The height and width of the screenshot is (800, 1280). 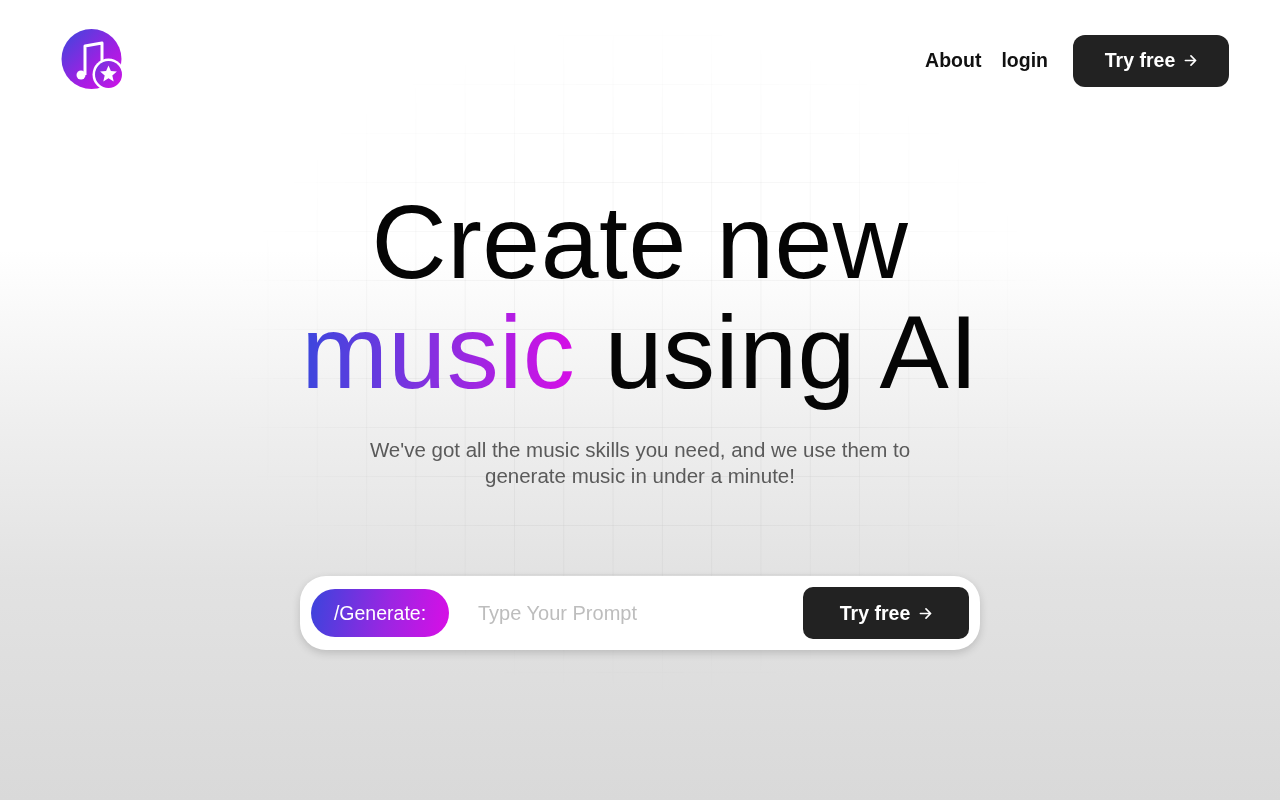 I want to click on nav-link: login, so click(x=1024, y=60).